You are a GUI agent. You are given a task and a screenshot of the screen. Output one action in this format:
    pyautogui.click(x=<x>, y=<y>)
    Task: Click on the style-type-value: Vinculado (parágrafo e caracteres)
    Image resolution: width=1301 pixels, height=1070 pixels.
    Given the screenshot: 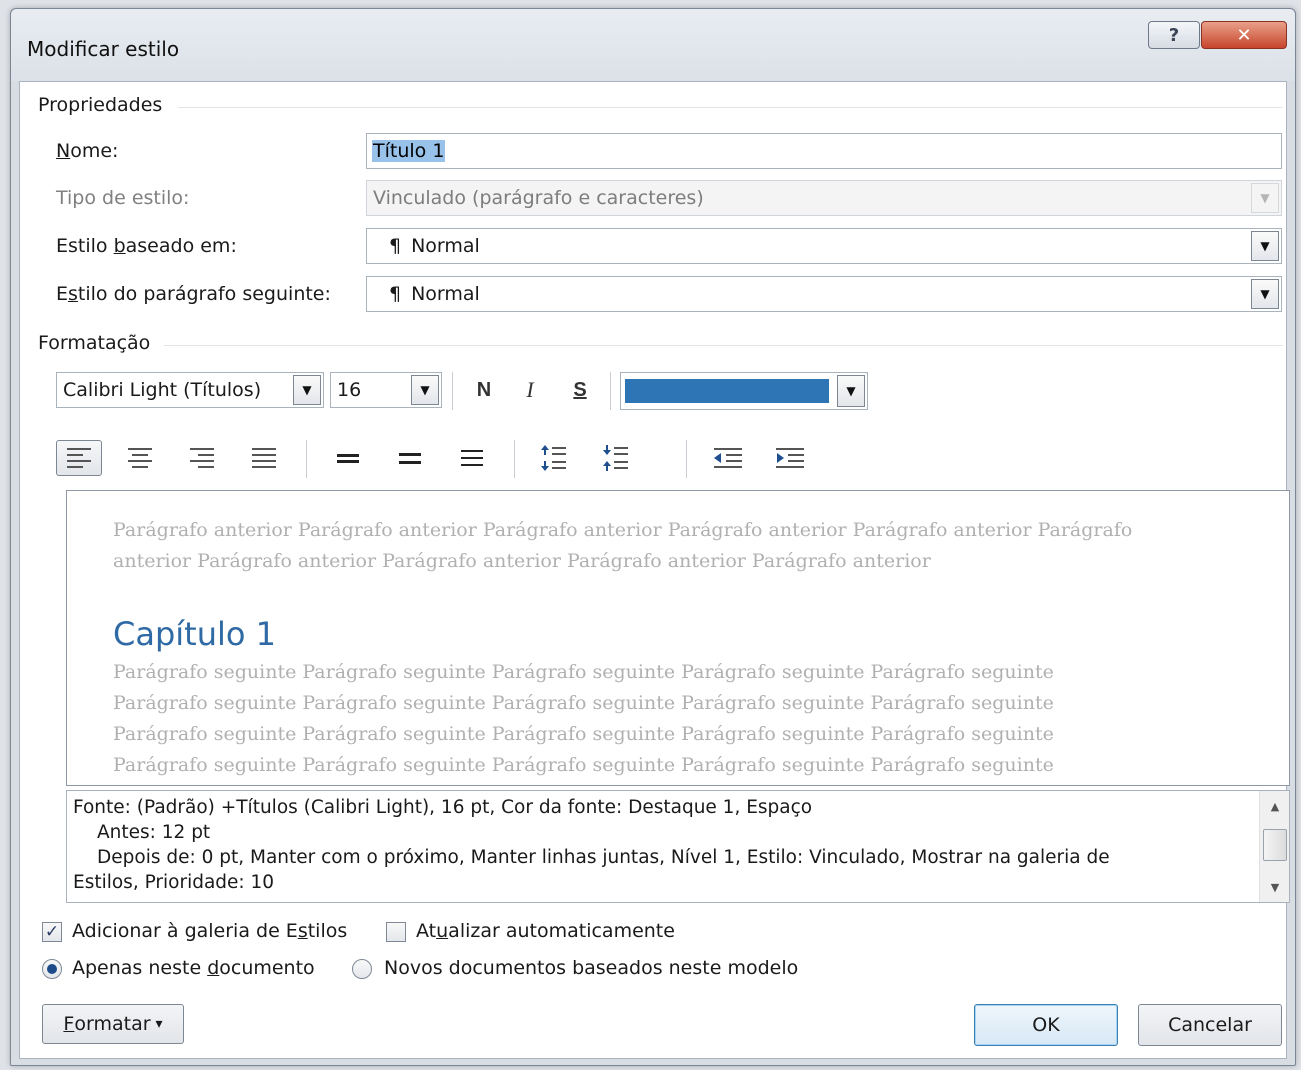 What is the action you would take?
    pyautogui.click(x=538, y=198)
    